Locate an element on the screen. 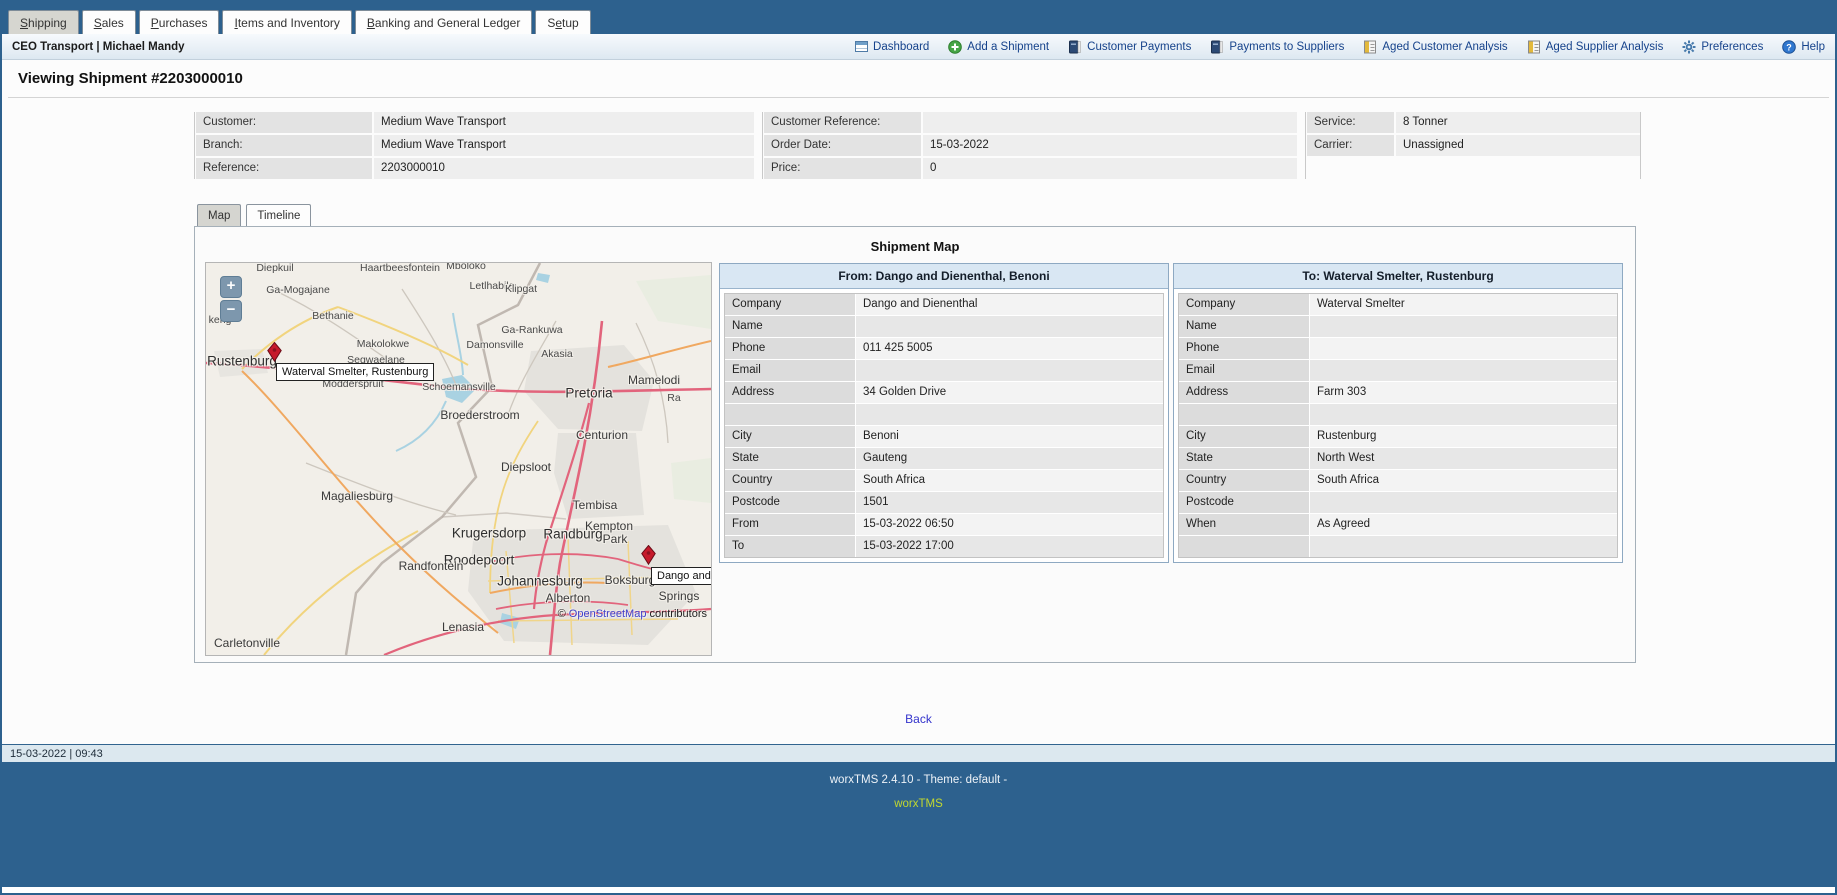 Image resolution: width=1837 pixels, height=895 pixels. summary-label: Customer Reference: is located at coordinates (842, 122).